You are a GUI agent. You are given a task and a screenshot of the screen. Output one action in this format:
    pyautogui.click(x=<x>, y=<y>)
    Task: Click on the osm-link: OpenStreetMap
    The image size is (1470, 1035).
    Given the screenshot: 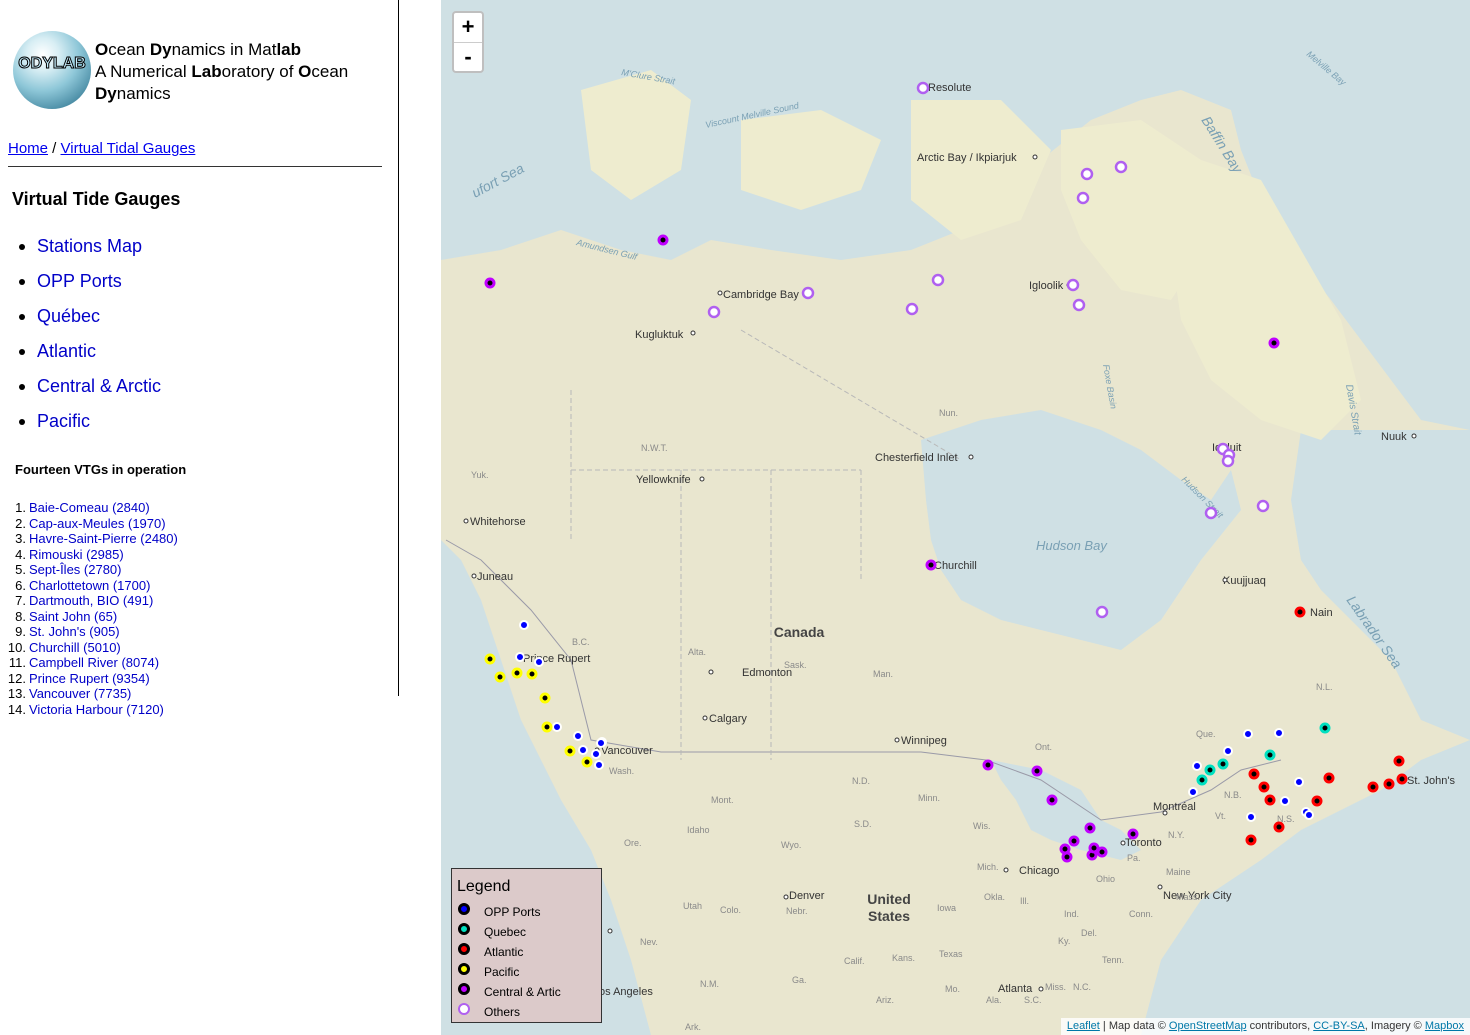 What is the action you would take?
    pyautogui.click(x=1208, y=1026)
    